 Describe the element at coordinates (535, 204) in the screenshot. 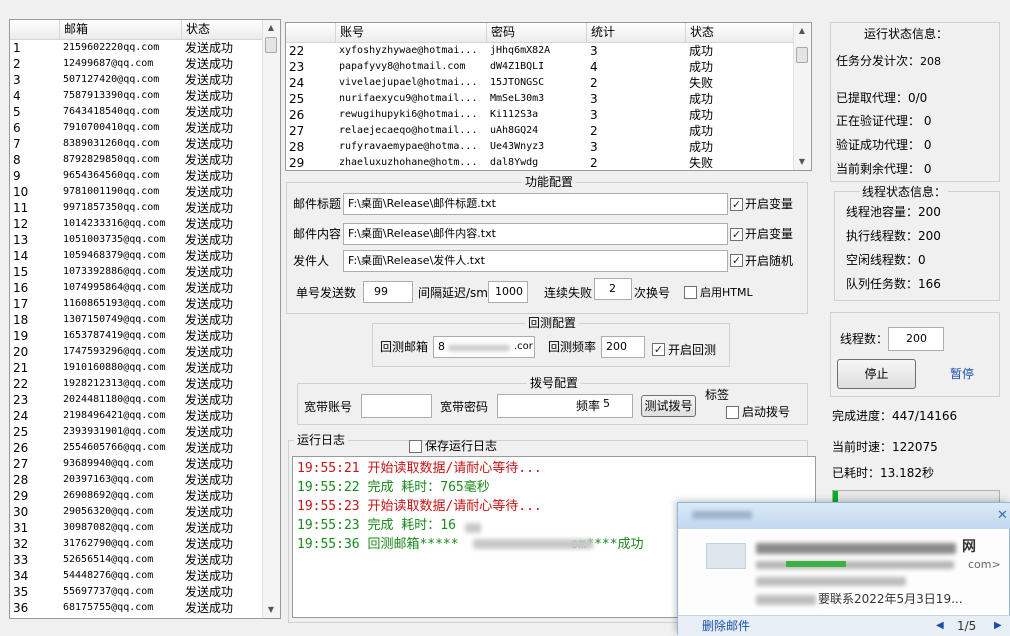

I see `subject-input: F:\桌面\Release\邮件标题.txt` at that location.